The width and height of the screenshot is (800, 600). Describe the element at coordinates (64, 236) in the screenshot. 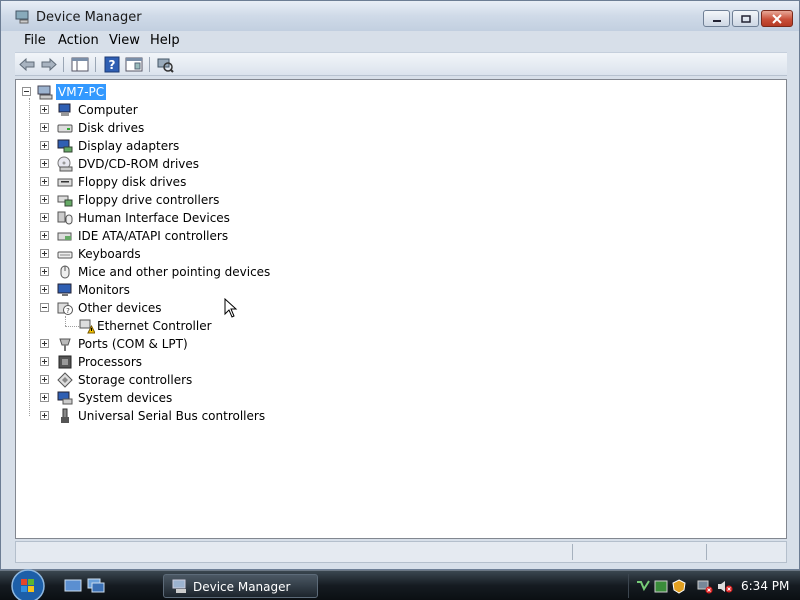

I see `ide-controller-icon` at that location.